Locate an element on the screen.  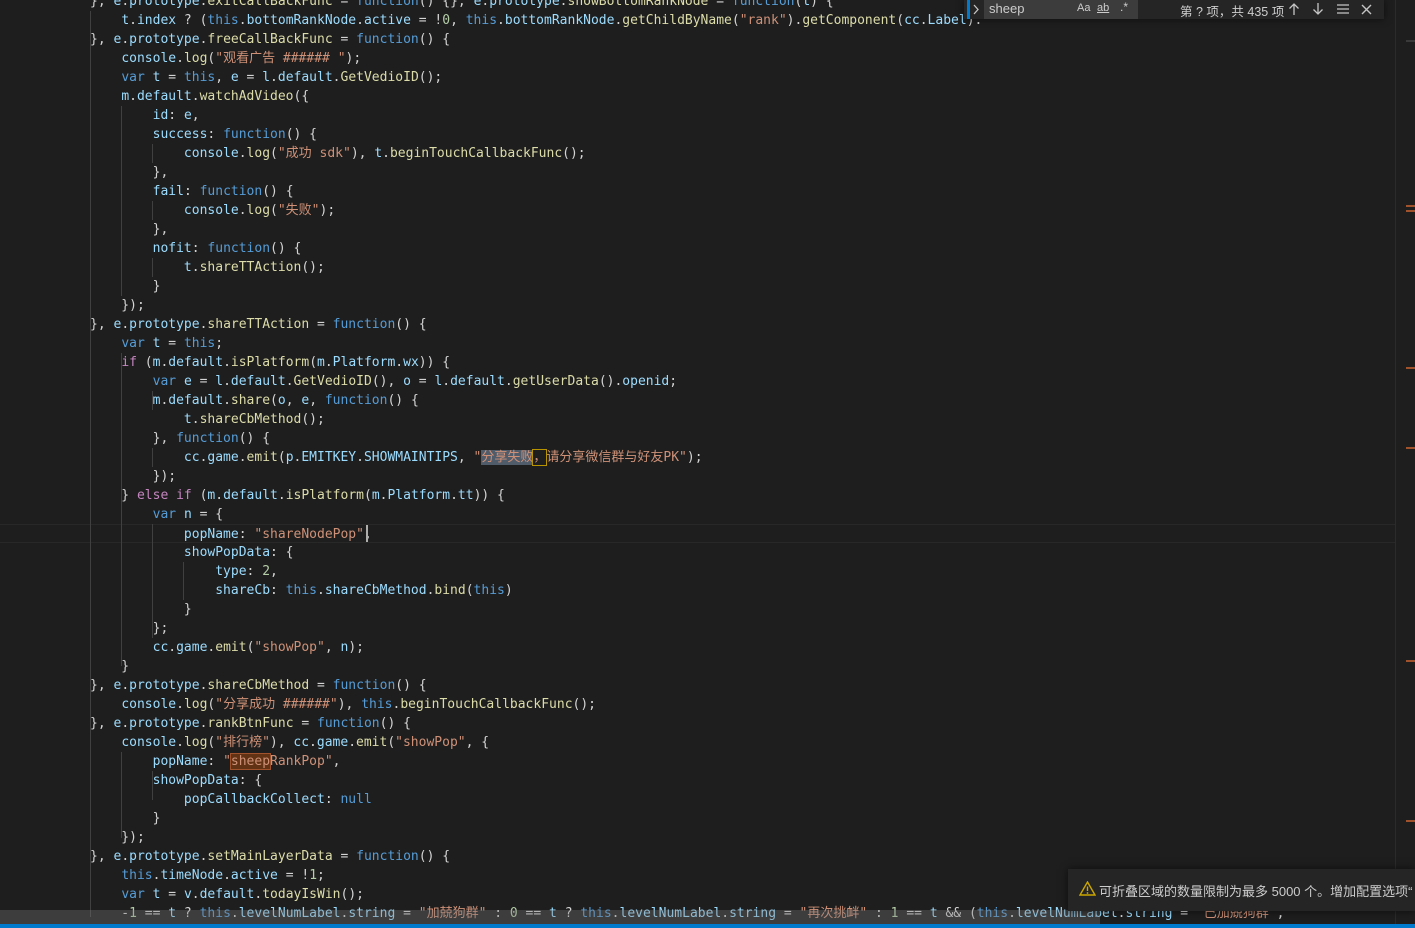
close-find-button is located at coordinates (1366, 10).